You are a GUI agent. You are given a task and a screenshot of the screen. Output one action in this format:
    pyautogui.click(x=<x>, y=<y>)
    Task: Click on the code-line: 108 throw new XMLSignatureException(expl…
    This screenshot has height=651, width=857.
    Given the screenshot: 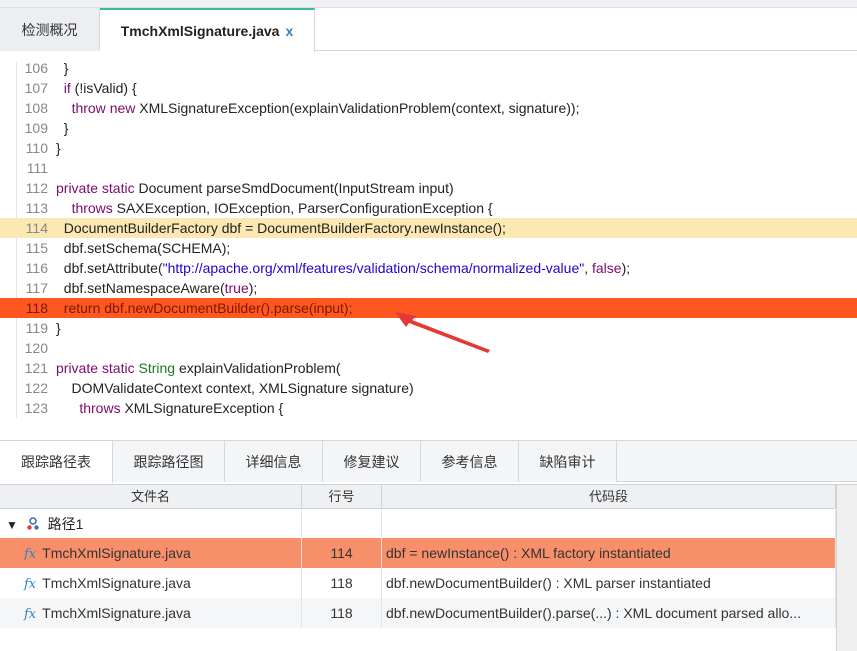 What is the action you would take?
    pyautogui.click(x=302, y=108)
    